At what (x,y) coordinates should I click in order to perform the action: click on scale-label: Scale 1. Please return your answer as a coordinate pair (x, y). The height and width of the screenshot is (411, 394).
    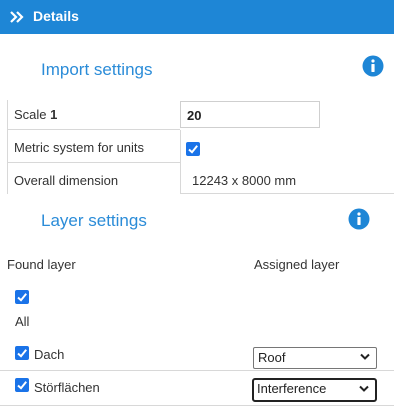
    Looking at the image, I should click on (36, 114).